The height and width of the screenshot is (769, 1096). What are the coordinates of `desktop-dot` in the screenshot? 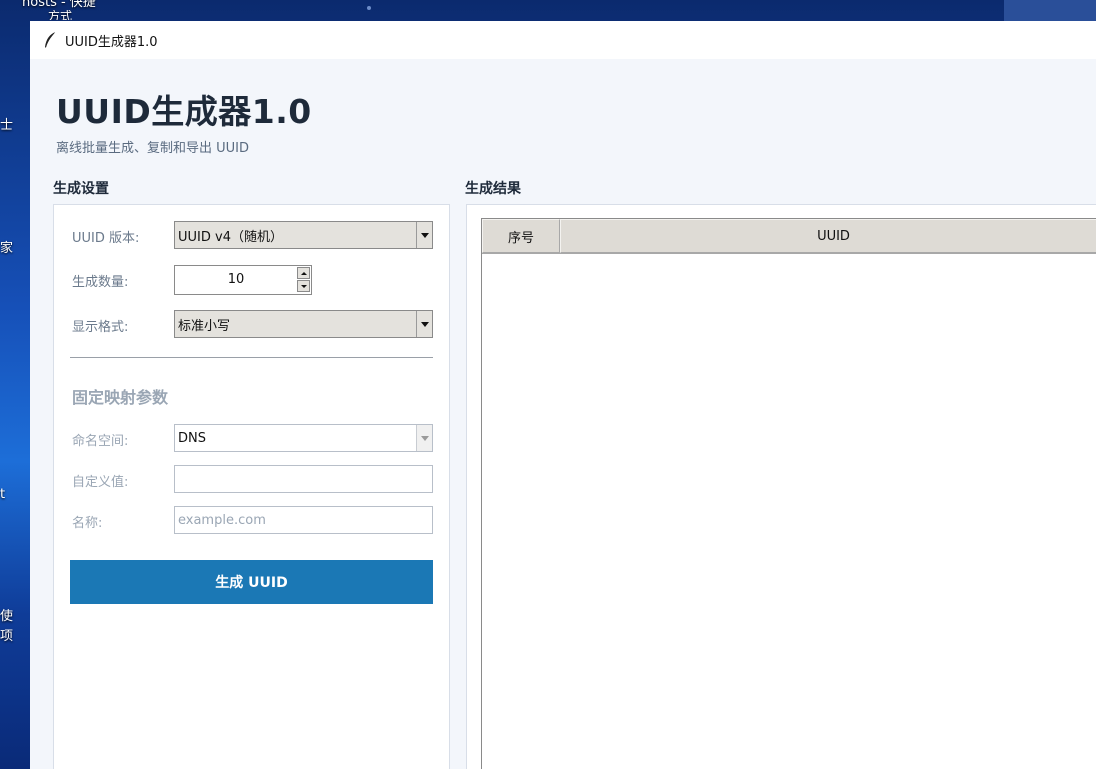 It's located at (369, 8).